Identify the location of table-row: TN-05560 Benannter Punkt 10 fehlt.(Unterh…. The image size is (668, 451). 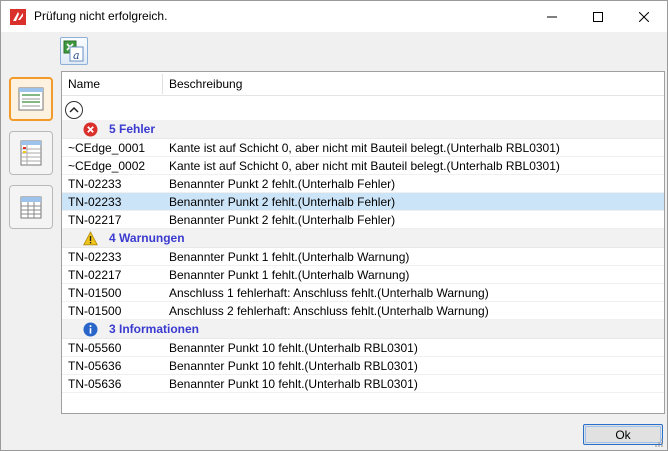
(363, 348).